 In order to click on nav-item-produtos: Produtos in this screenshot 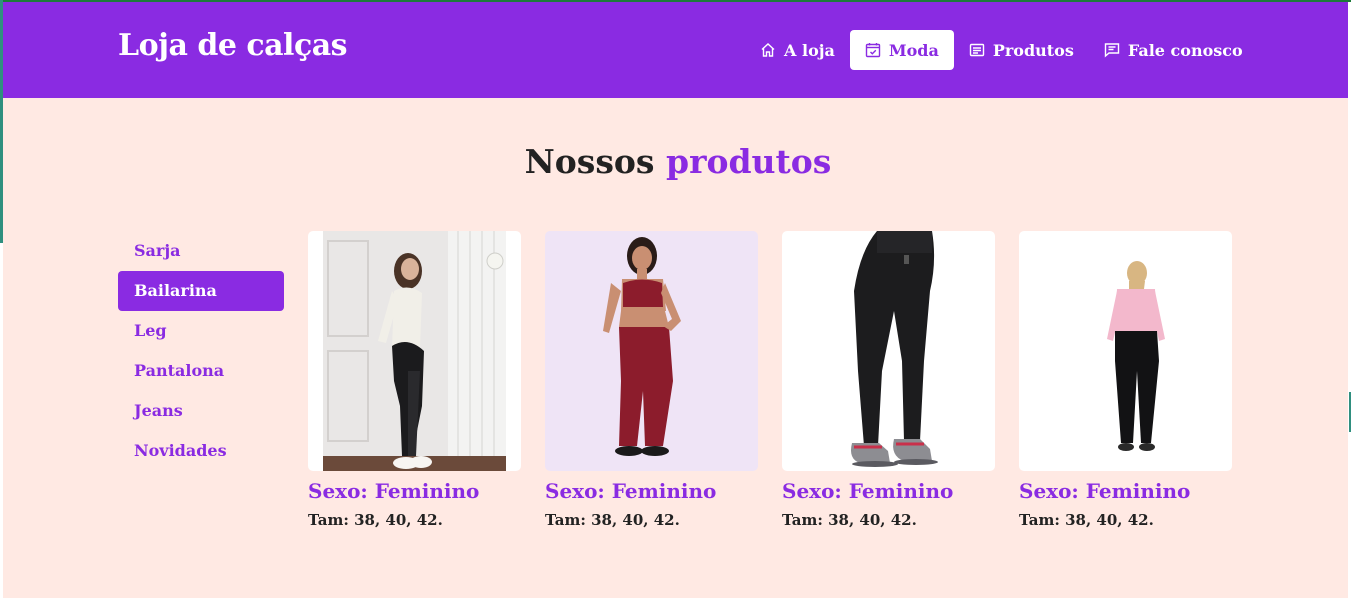, I will do `click(1021, 50)`.